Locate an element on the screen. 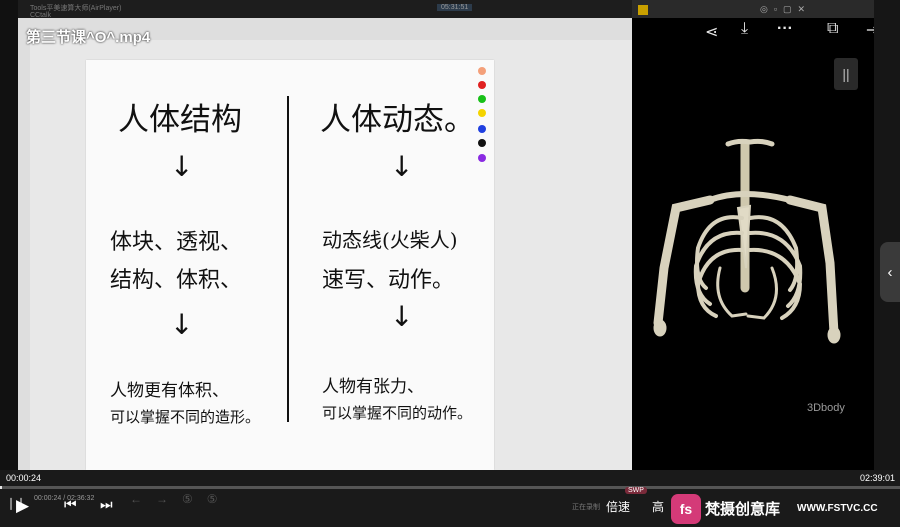 This screenshot has width=900, height=527. next-button: ⏭ is located at coordinates (106, 504).